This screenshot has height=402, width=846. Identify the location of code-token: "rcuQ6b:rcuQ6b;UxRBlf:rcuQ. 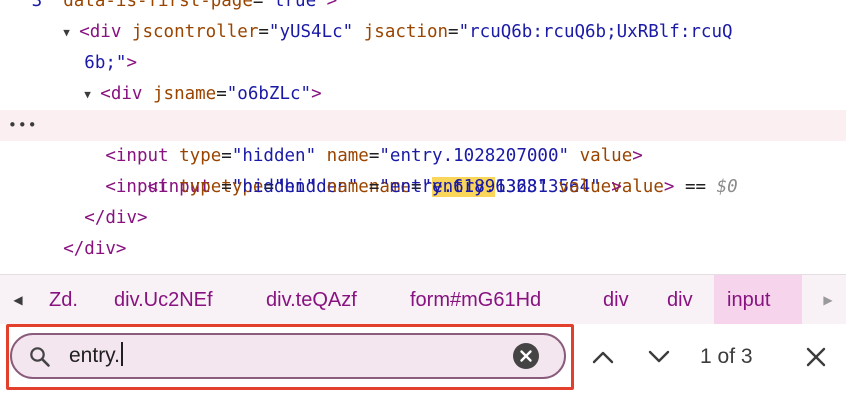
(595, 32).